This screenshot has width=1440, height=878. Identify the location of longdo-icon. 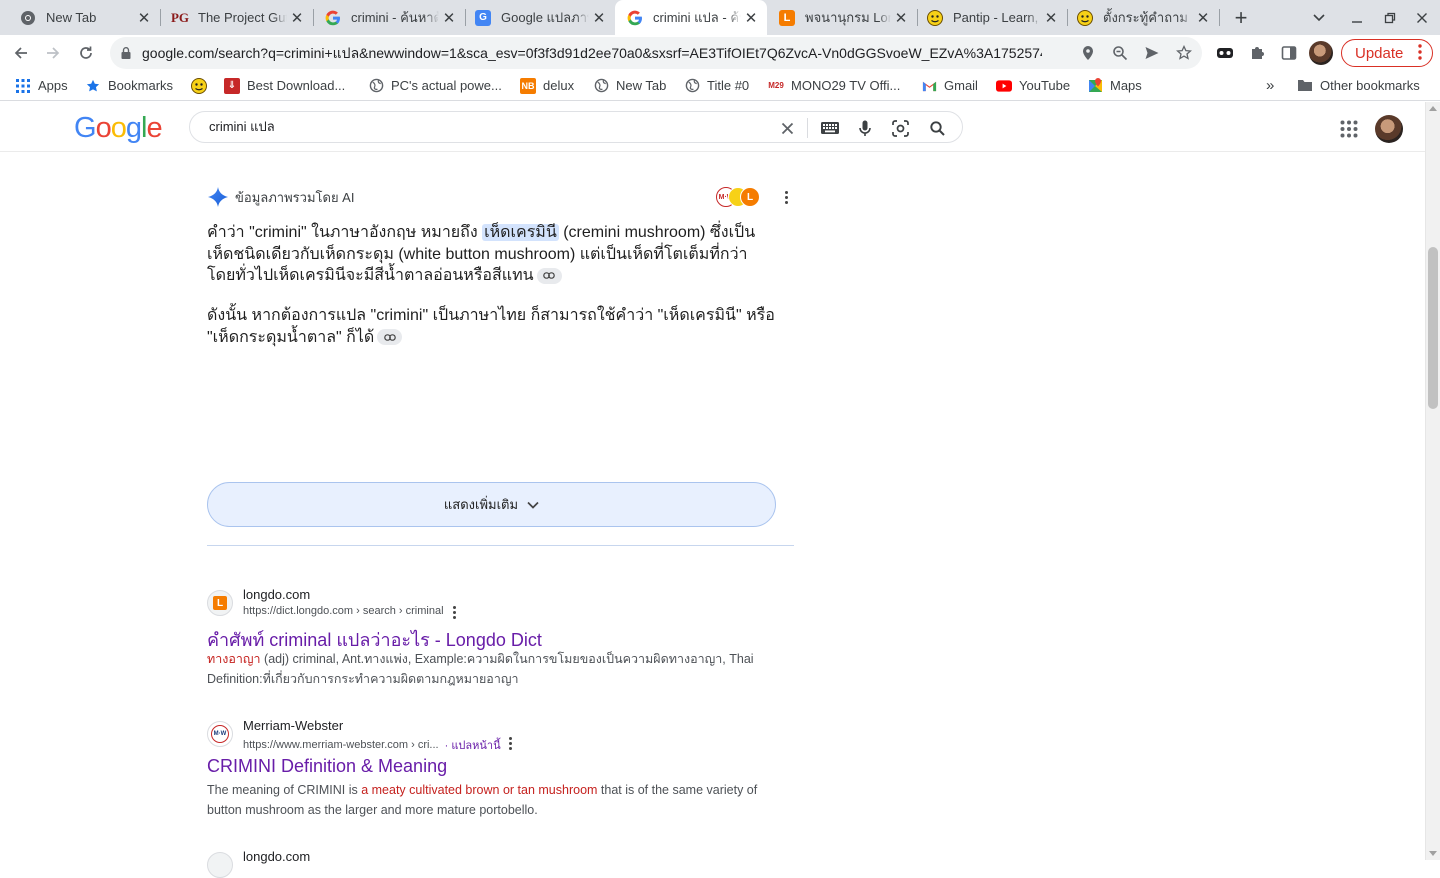
(220, 865).